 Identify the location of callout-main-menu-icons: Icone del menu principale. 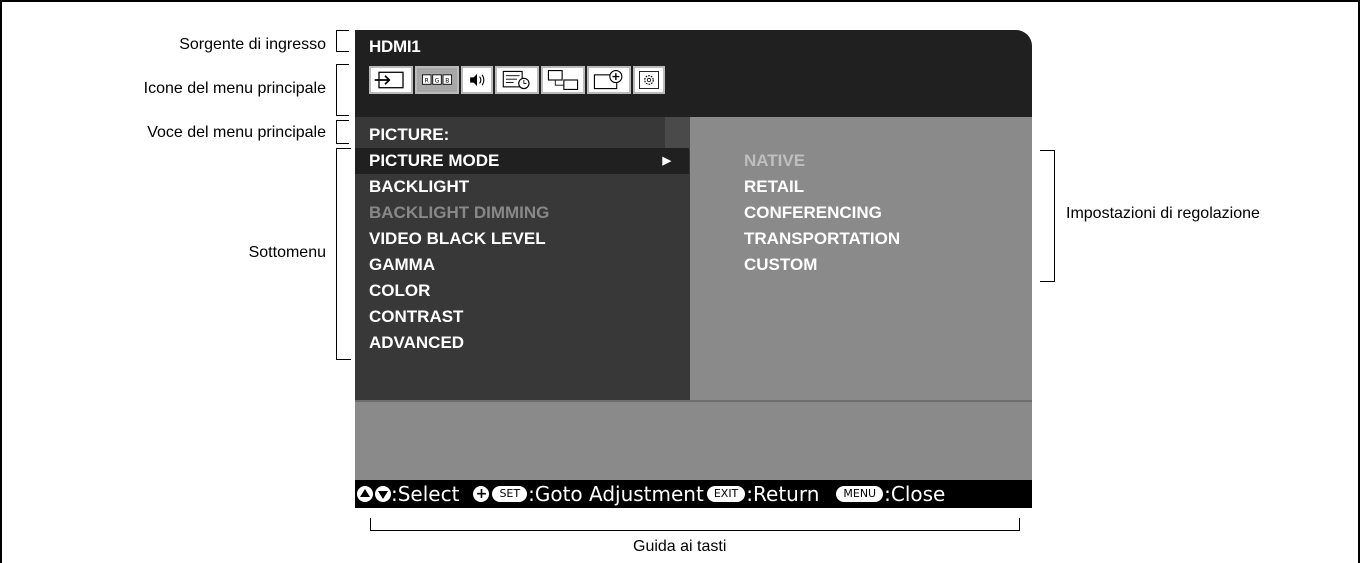
(234, 88).